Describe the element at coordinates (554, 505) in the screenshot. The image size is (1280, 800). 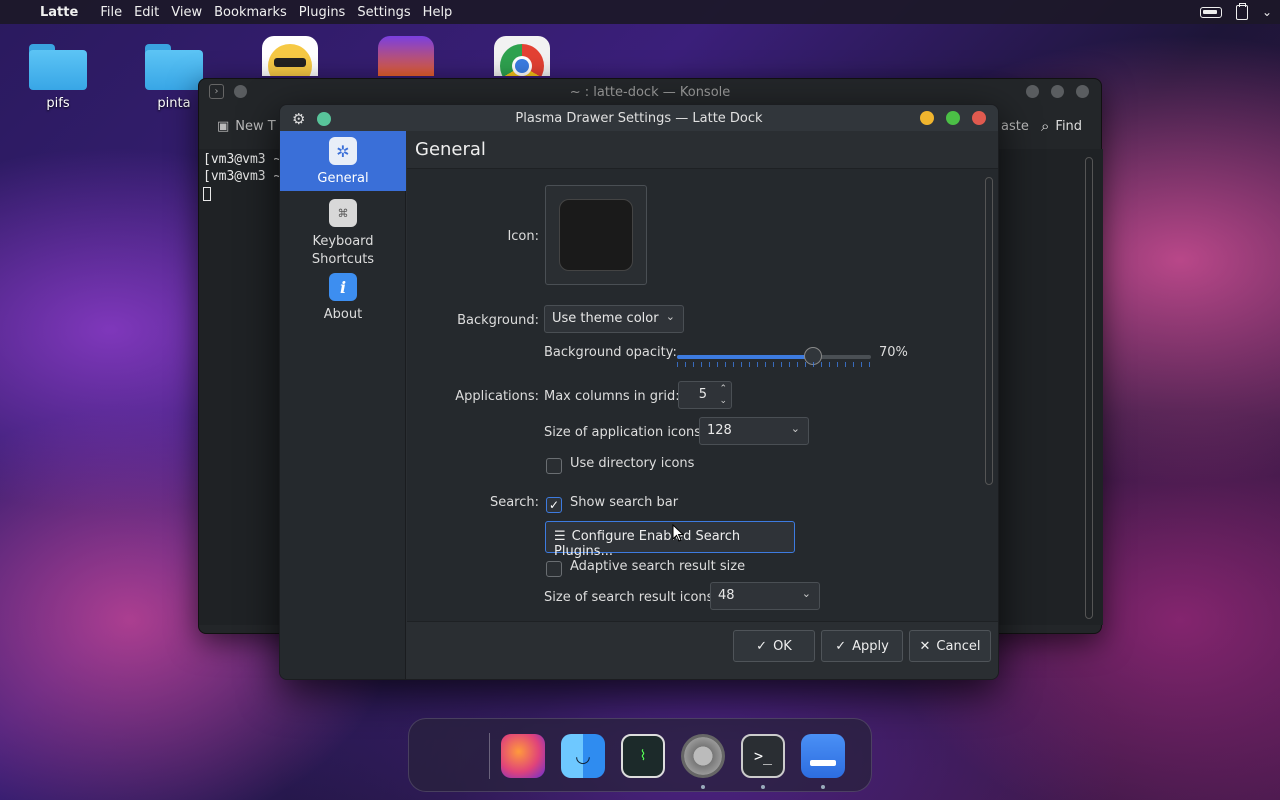
I see `show-search-bar-checkbox: ✓` at that location.